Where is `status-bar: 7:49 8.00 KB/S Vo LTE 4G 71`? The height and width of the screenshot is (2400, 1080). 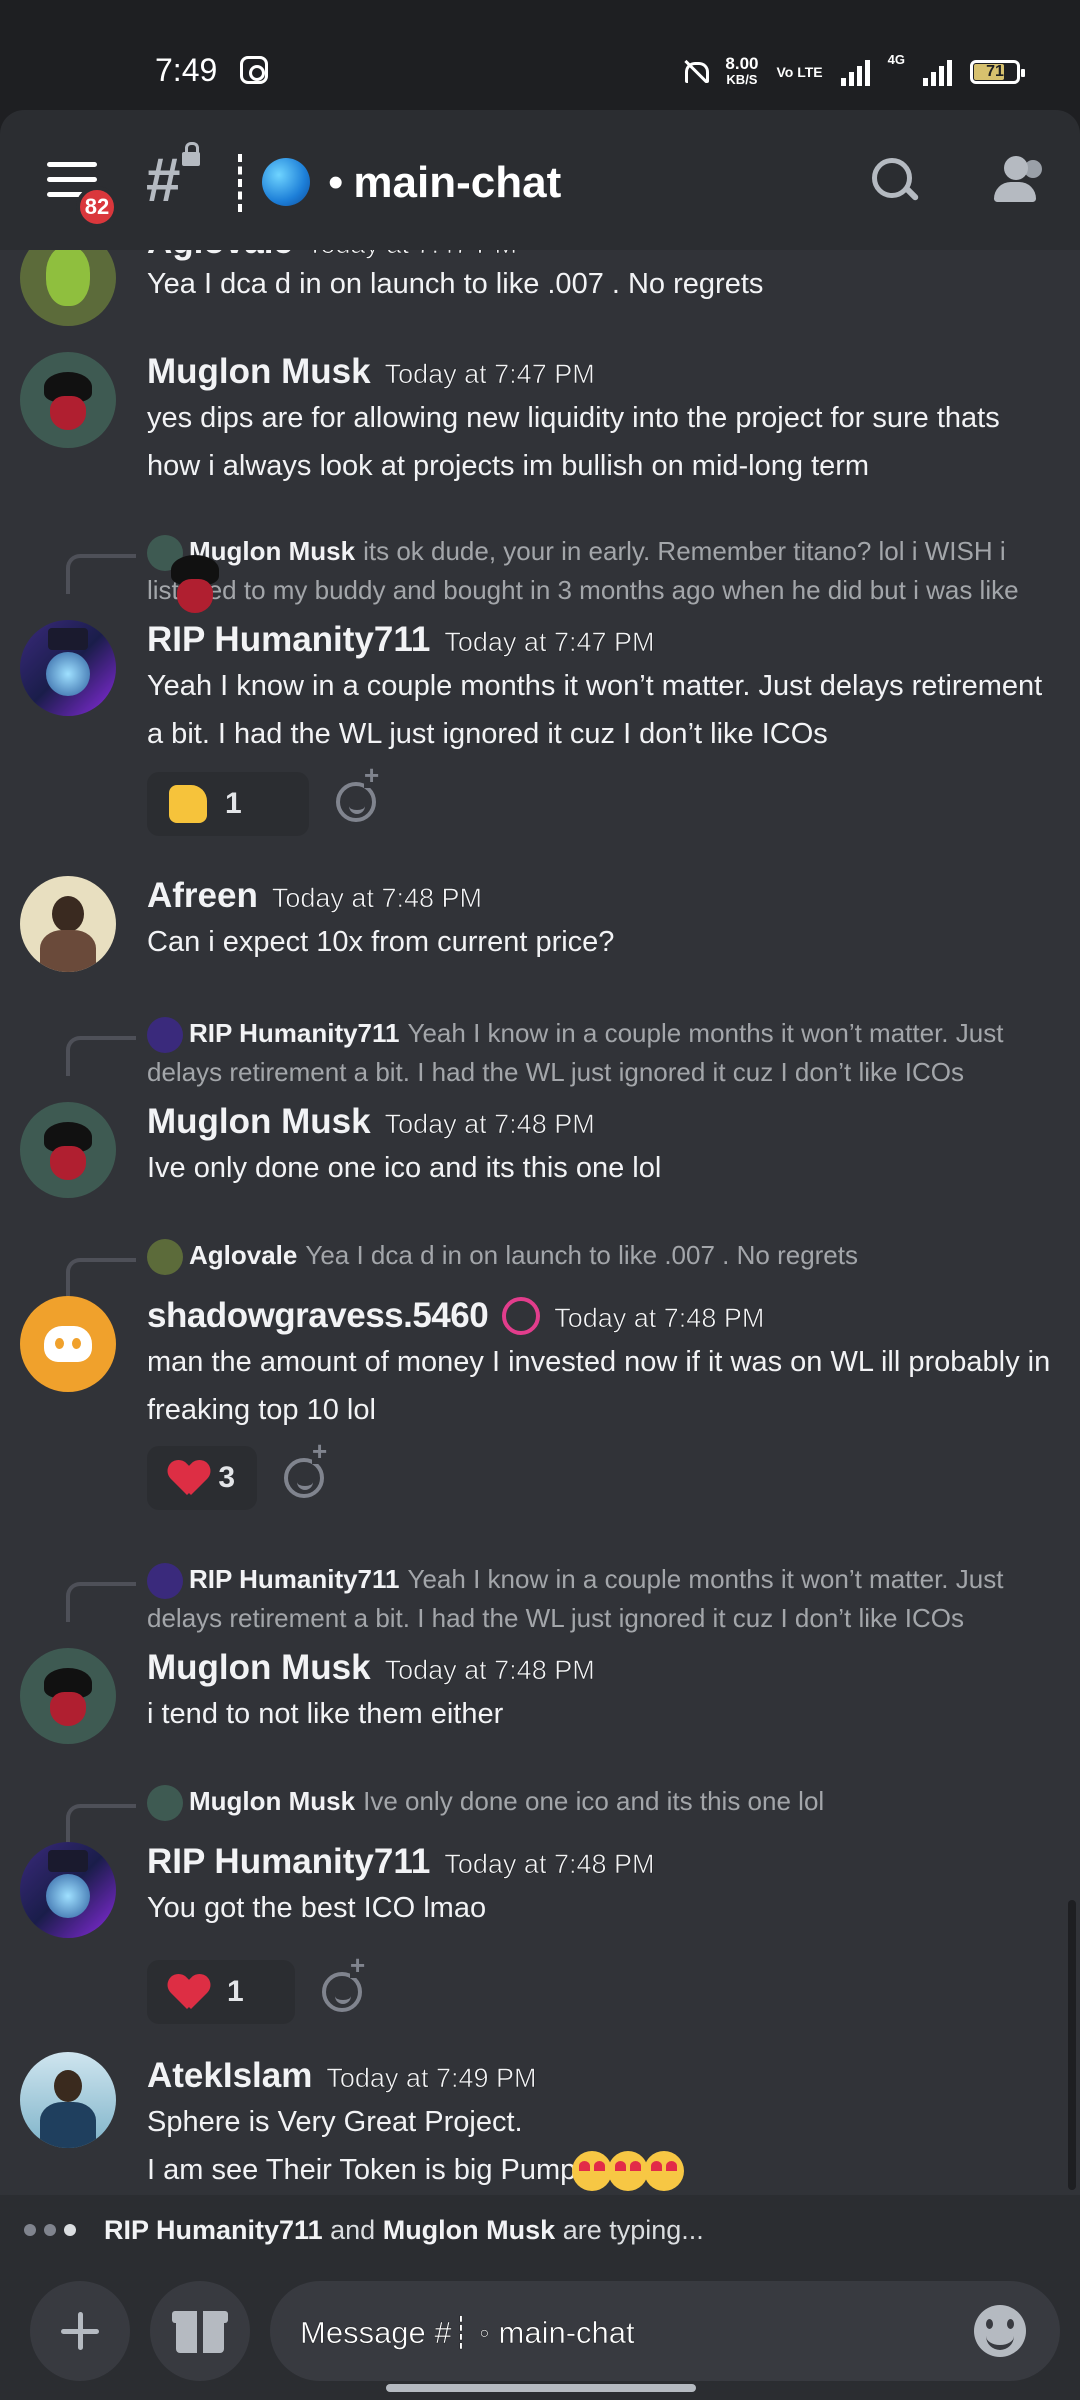
status-bar: 7:49 8.00 KB/S Vo LTE 4G 71 is located at coordinates (540, 55).